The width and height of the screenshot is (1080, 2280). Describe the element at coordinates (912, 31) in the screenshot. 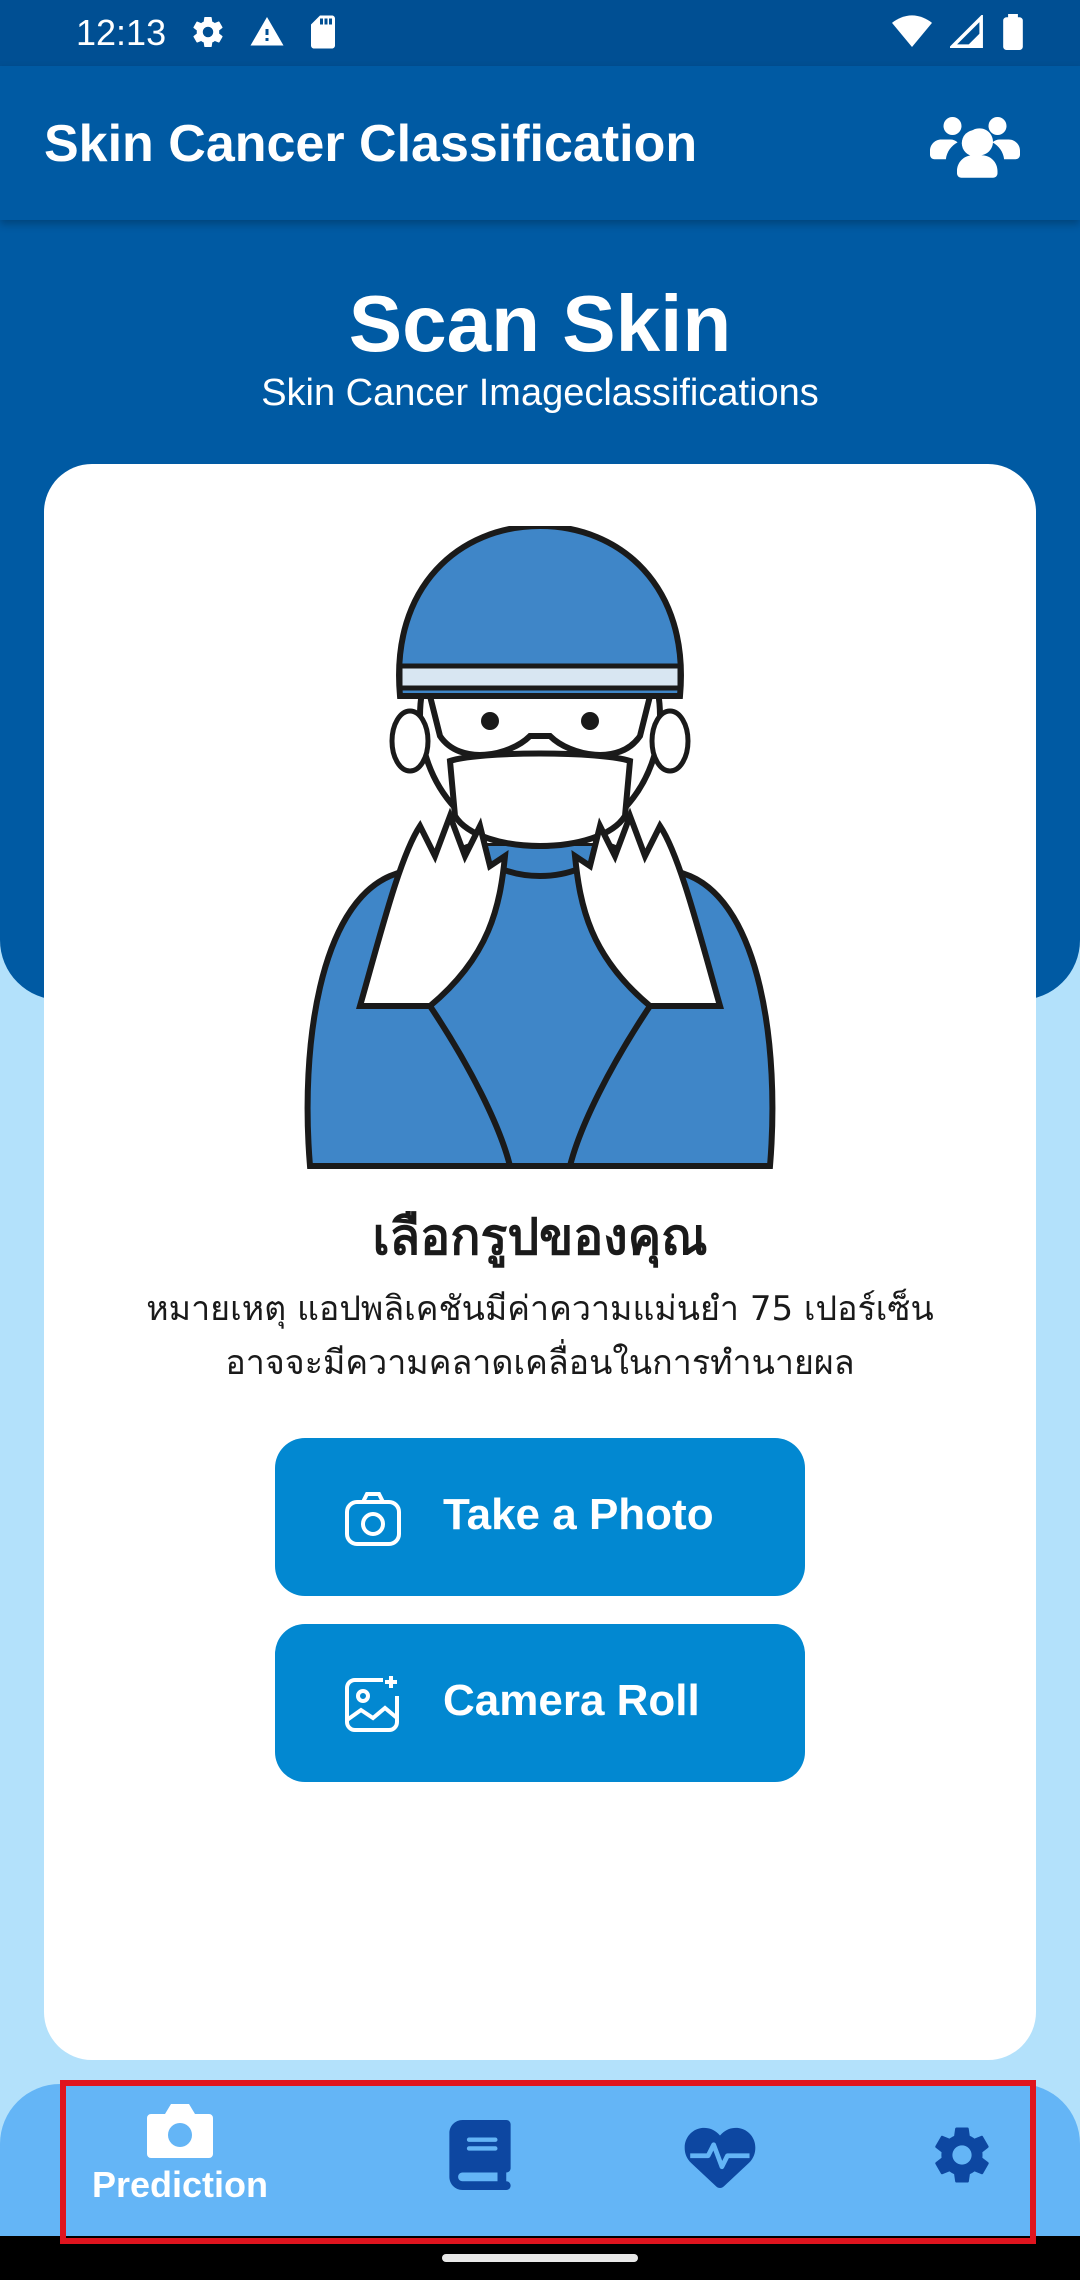

I see `wifi-icon` at that location.